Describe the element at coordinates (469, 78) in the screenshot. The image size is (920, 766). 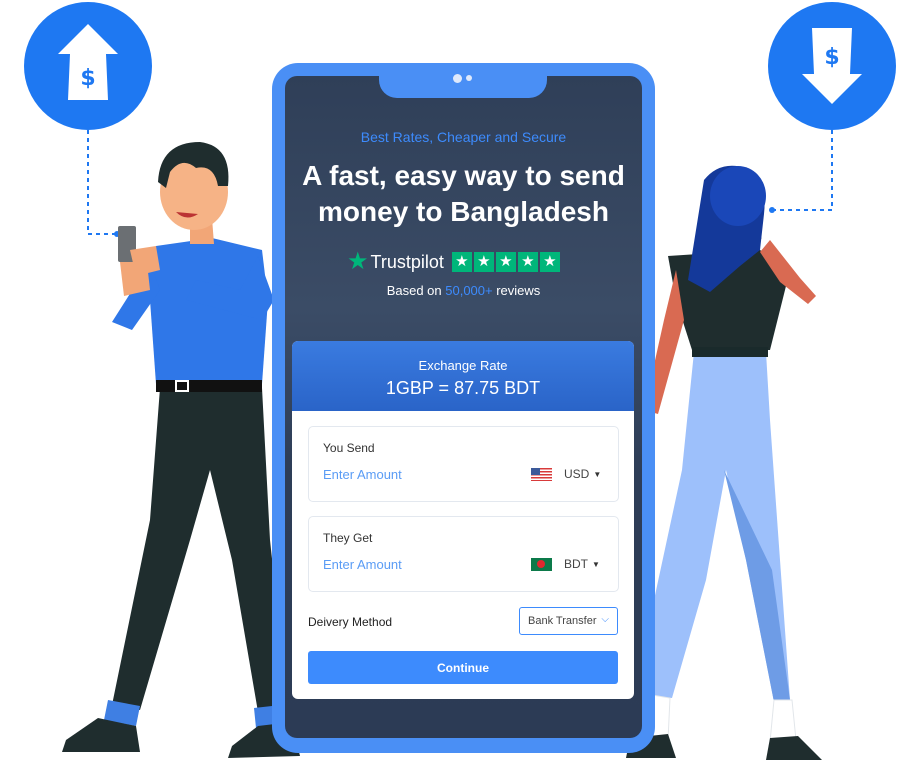
I see `sensor-icon` at that location.